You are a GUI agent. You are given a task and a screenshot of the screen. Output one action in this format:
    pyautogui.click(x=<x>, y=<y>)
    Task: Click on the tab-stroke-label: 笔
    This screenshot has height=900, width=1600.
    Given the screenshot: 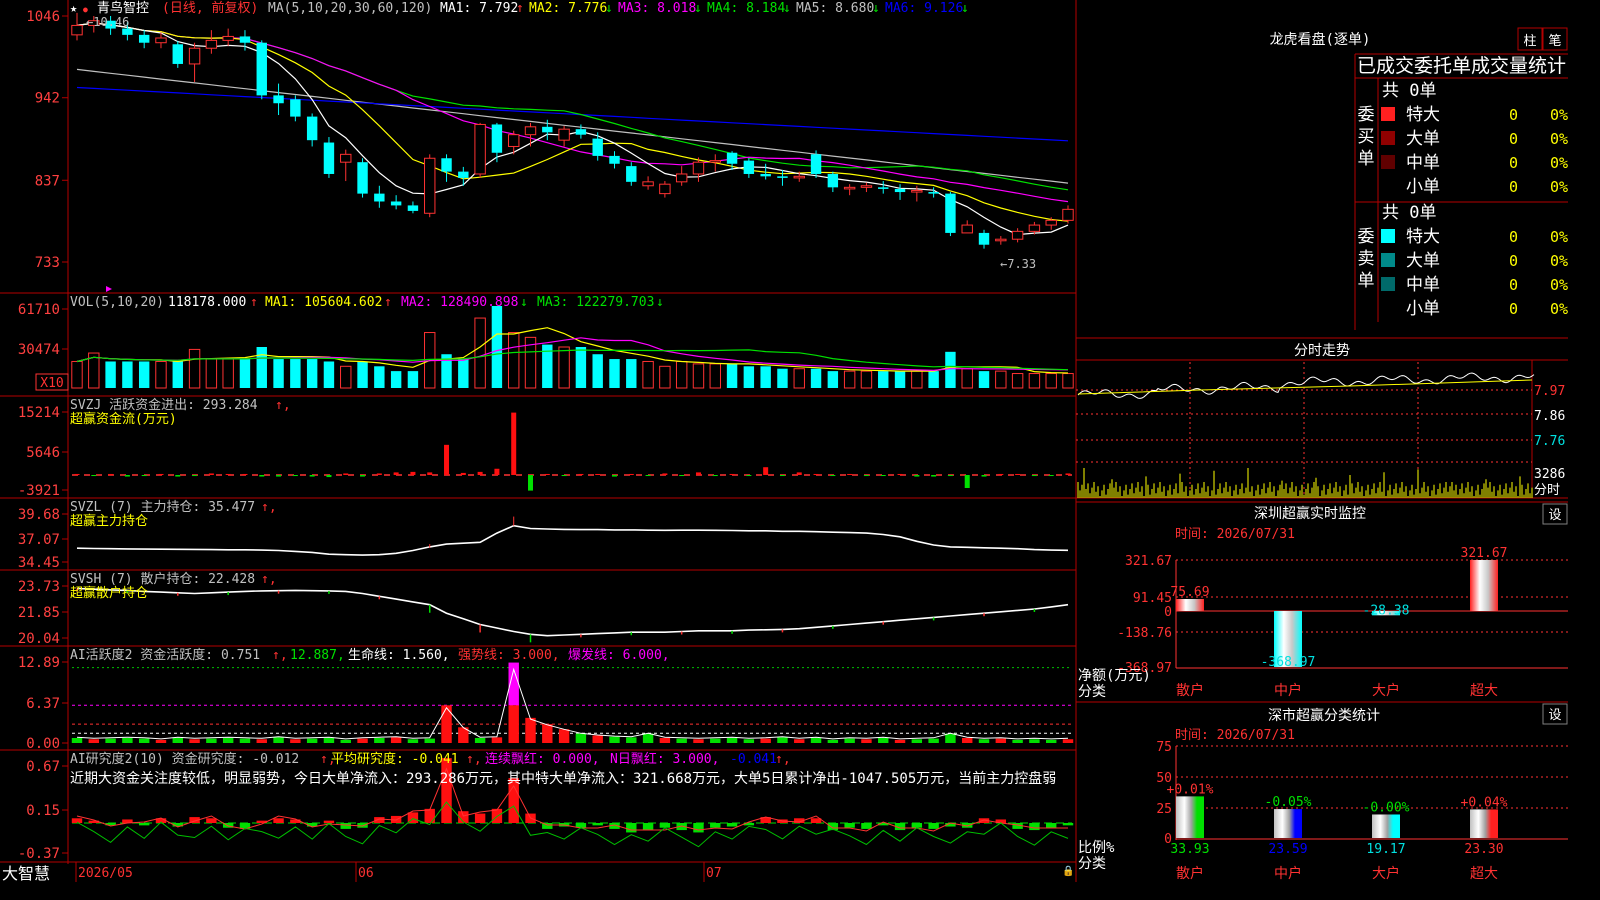 What is the action you would take?
    pyautogui.click(x=1554, y=41)
    